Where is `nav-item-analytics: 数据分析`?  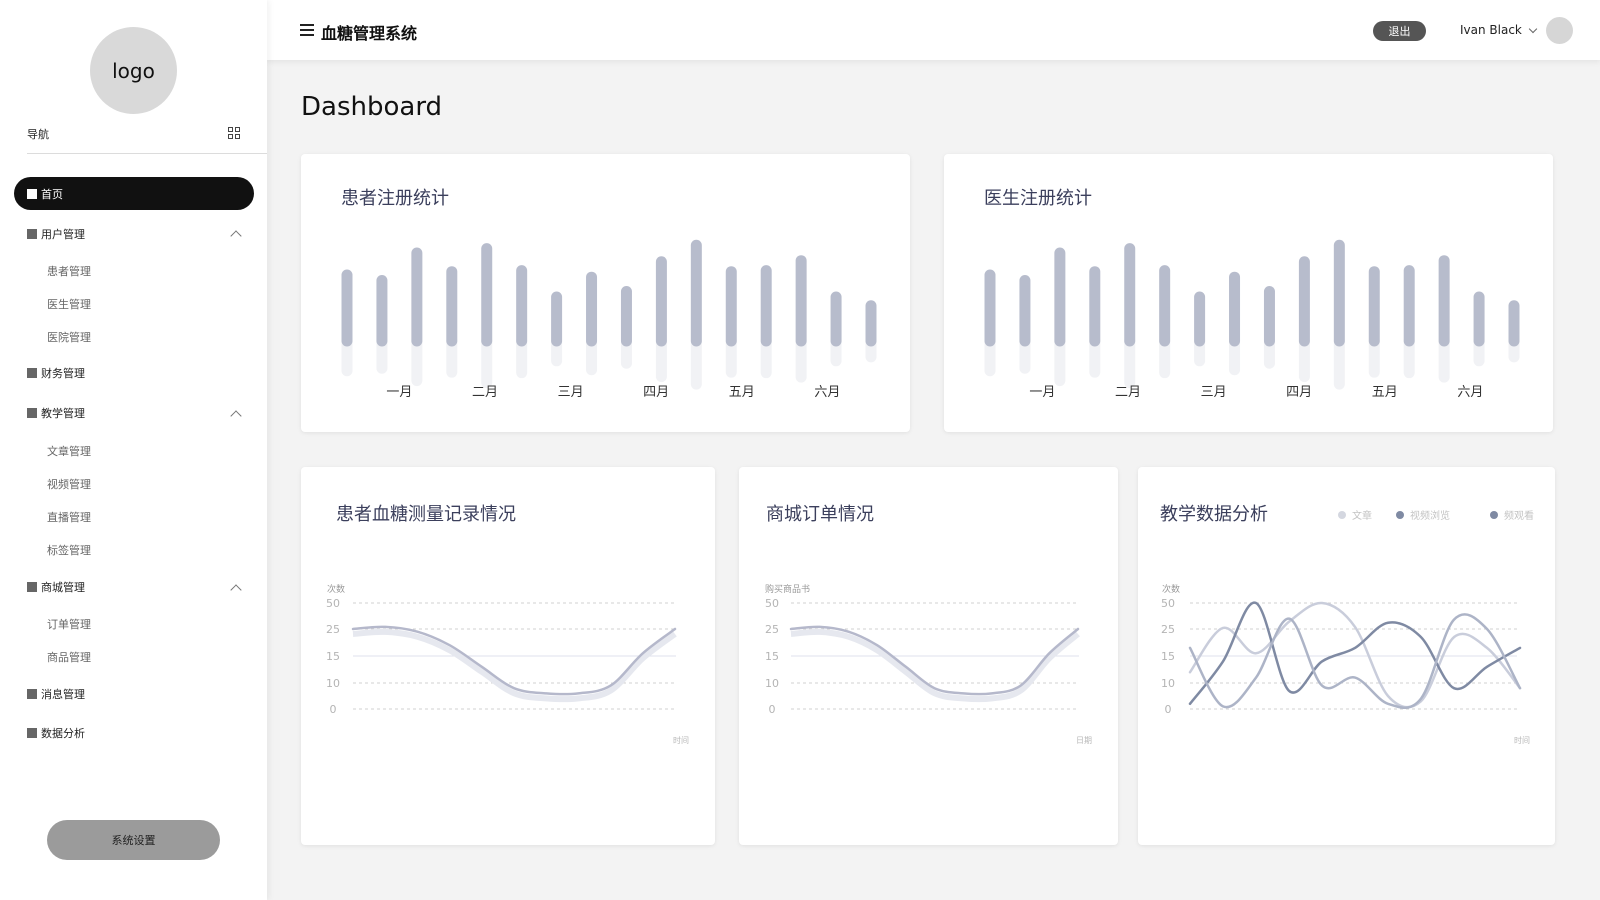 nav-item-analytics: 数据分析 is located at coordinates (56, 733).